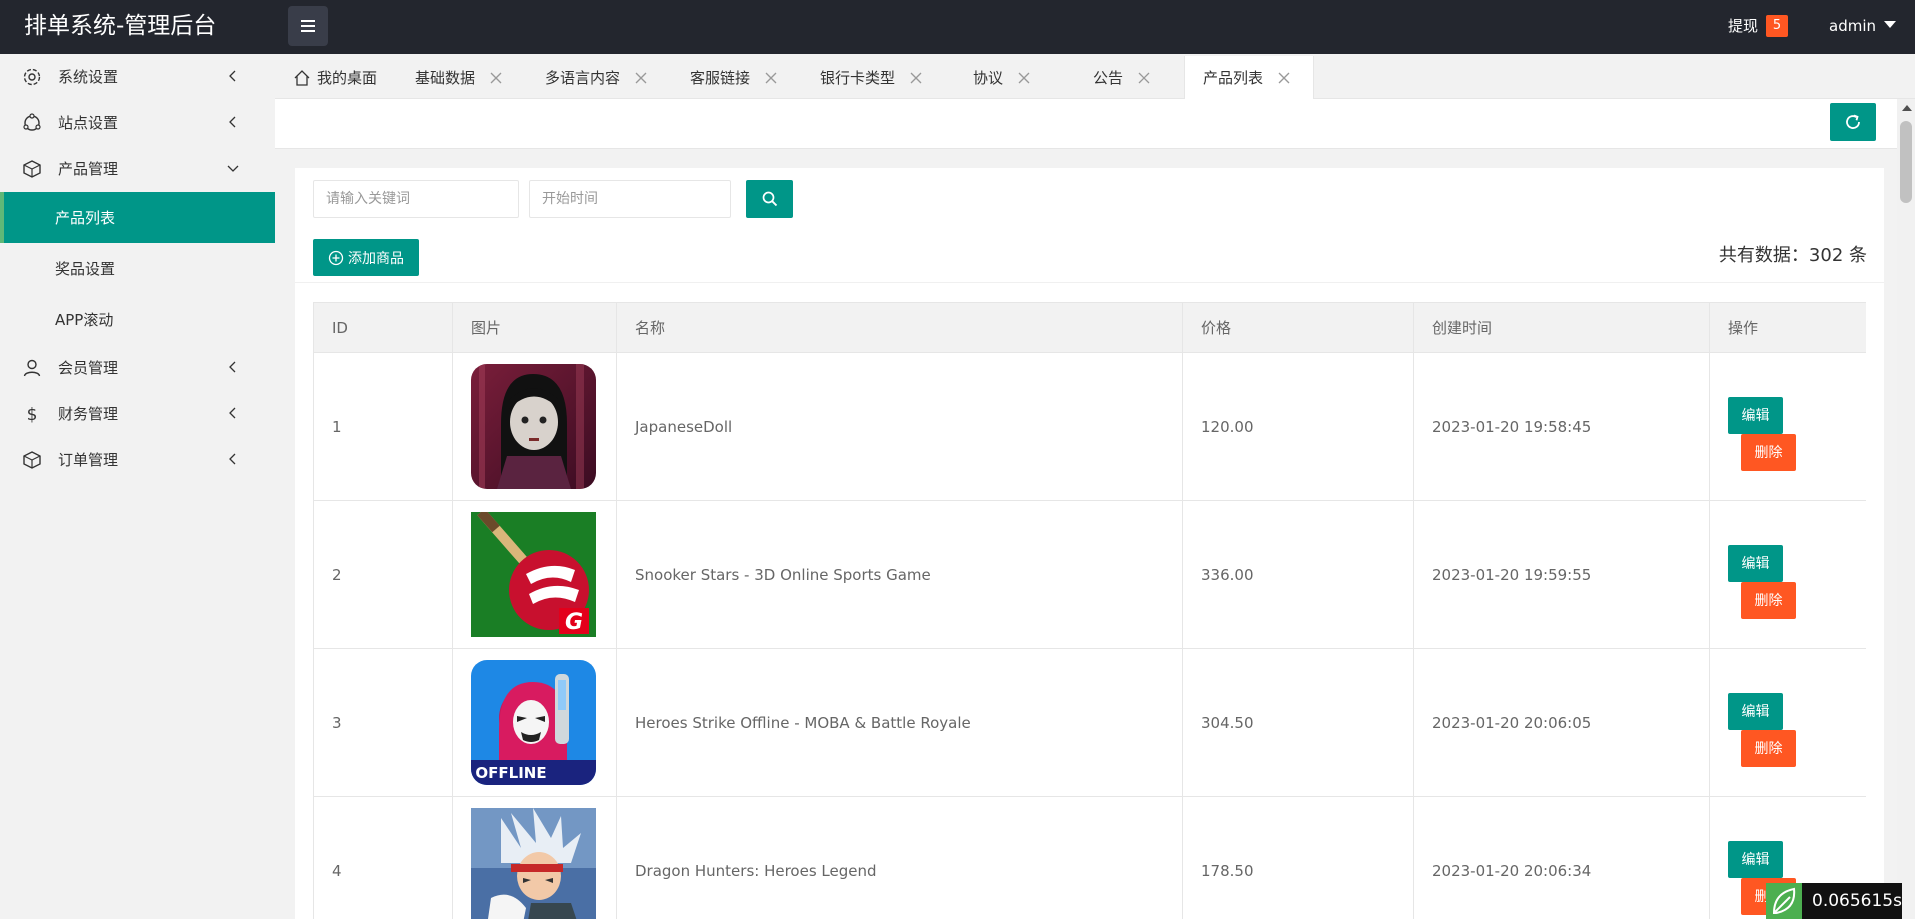 This screenshot has height=919, width=1915. What do you see at coordinates (1298, 327) in the screenshot?
I see `column-header-price: 价格` at bounding box center [1298, 327].